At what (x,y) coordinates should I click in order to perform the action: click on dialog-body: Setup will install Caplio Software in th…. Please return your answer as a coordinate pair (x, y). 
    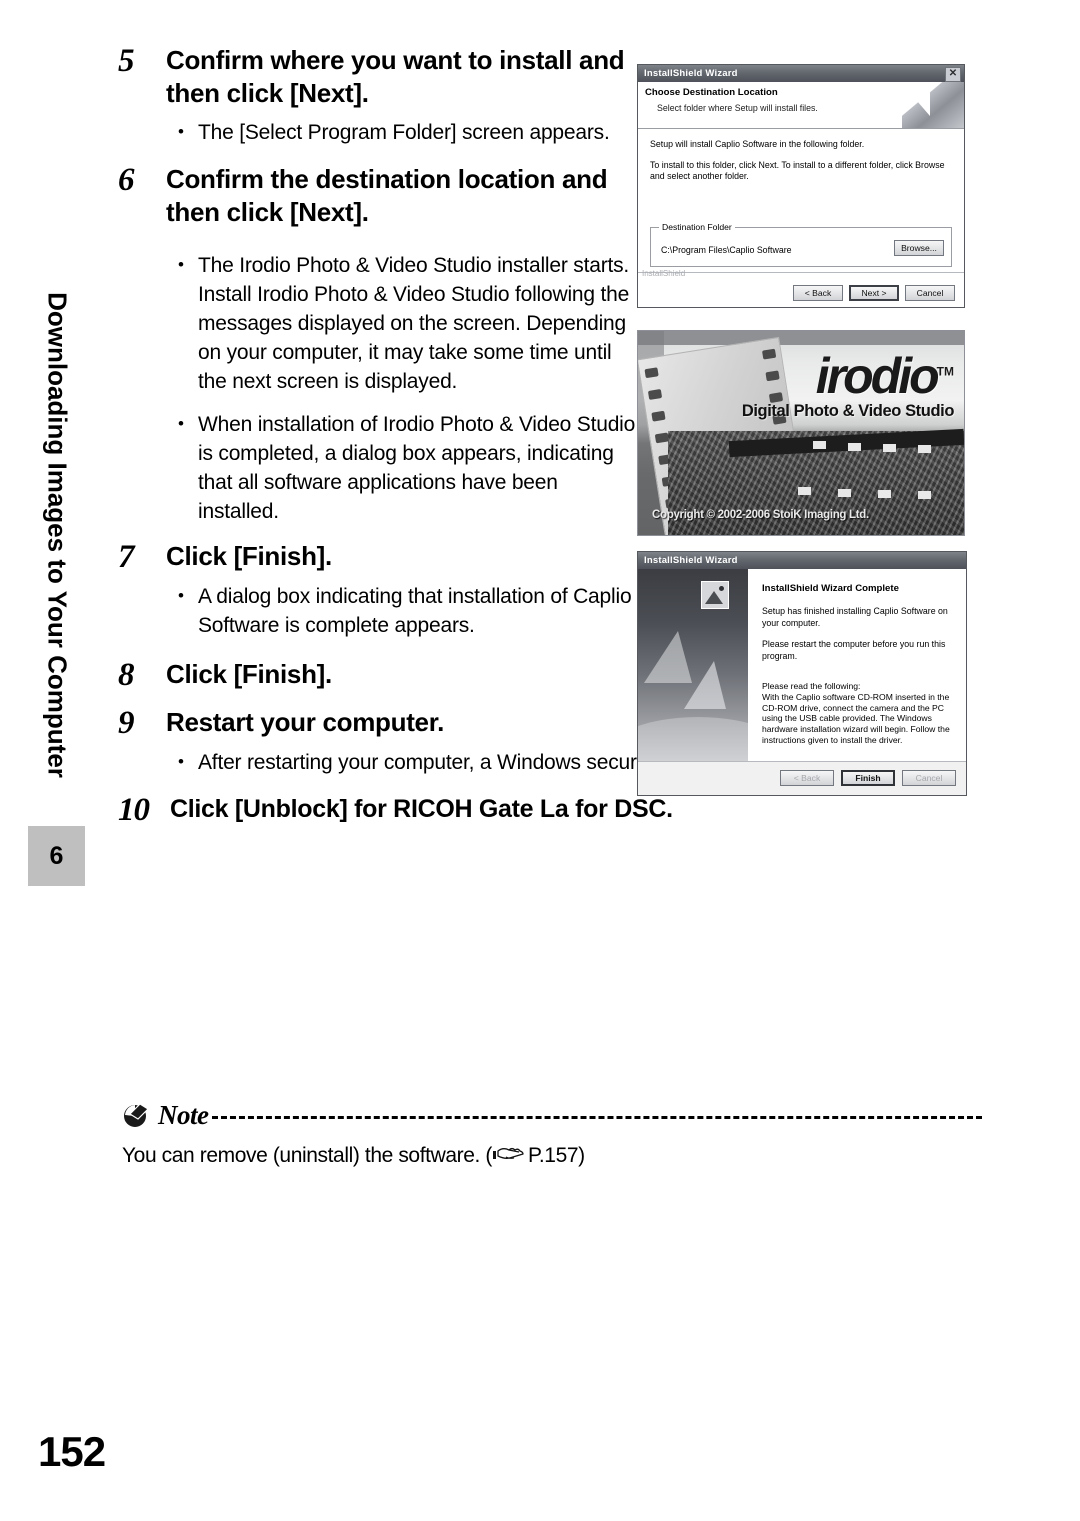
    Looking at the image, I should click on (801, 218).